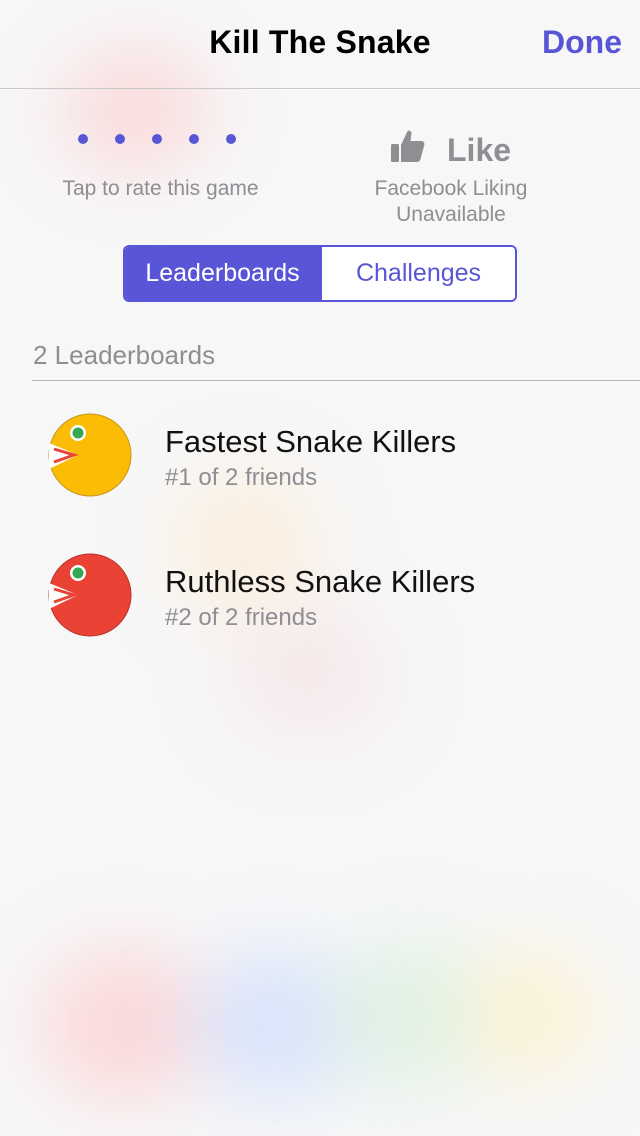 This screenshot has width=640, height=1136. I want to click on tab-leaderboards: Leaderboards, so click(222, 273).